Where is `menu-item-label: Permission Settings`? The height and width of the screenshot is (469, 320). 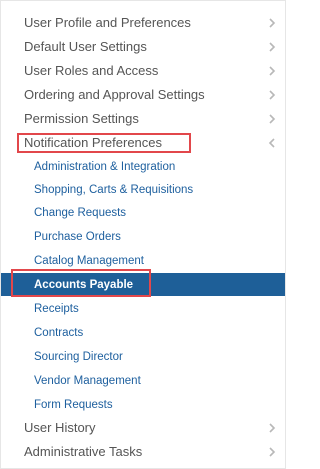
menu-item-label: Permission Settings is located at coordinates (81, 118).